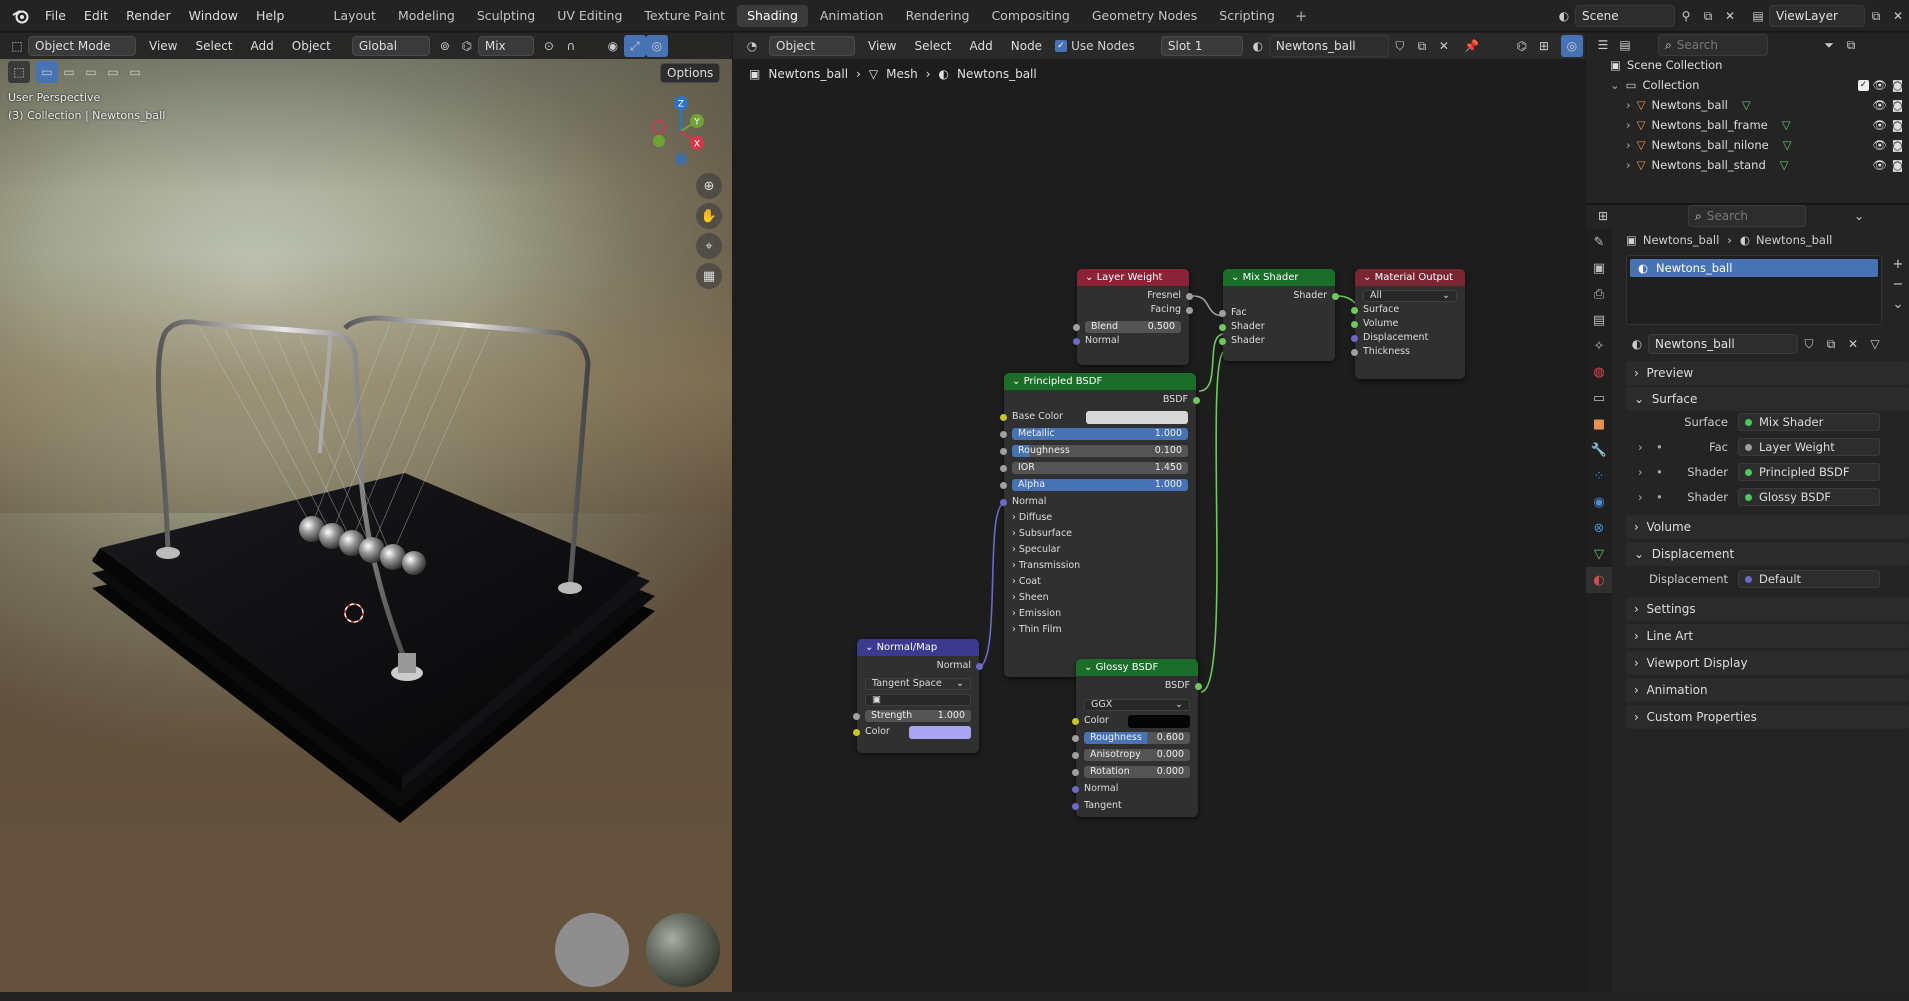 This screenshot has width=1909, height=1001. I want to click on falloff-icon: ∩, so click(571, 46).